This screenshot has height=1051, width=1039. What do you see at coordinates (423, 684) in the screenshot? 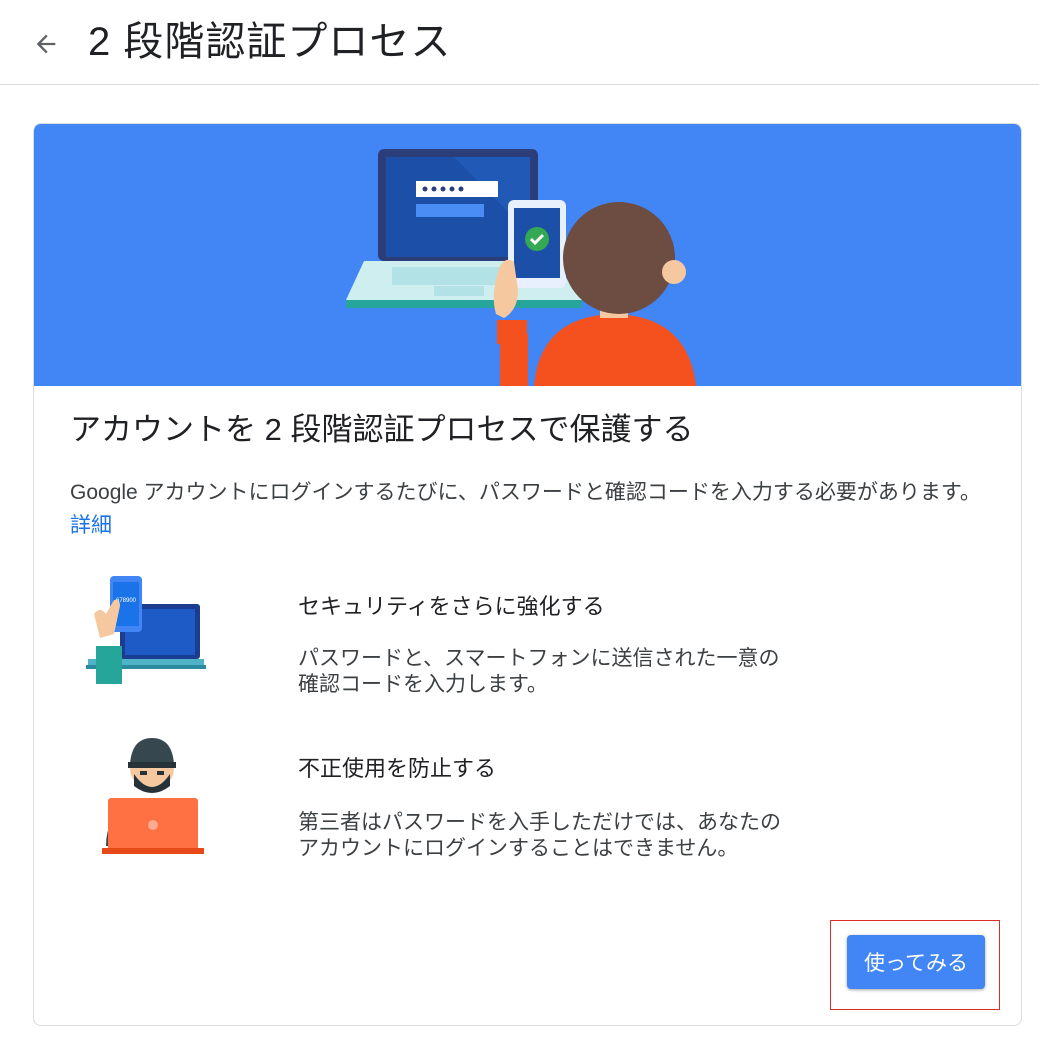
I see `feature-desc-security-line2: 確認コードを入力します。` at bounding box center [423, 684].